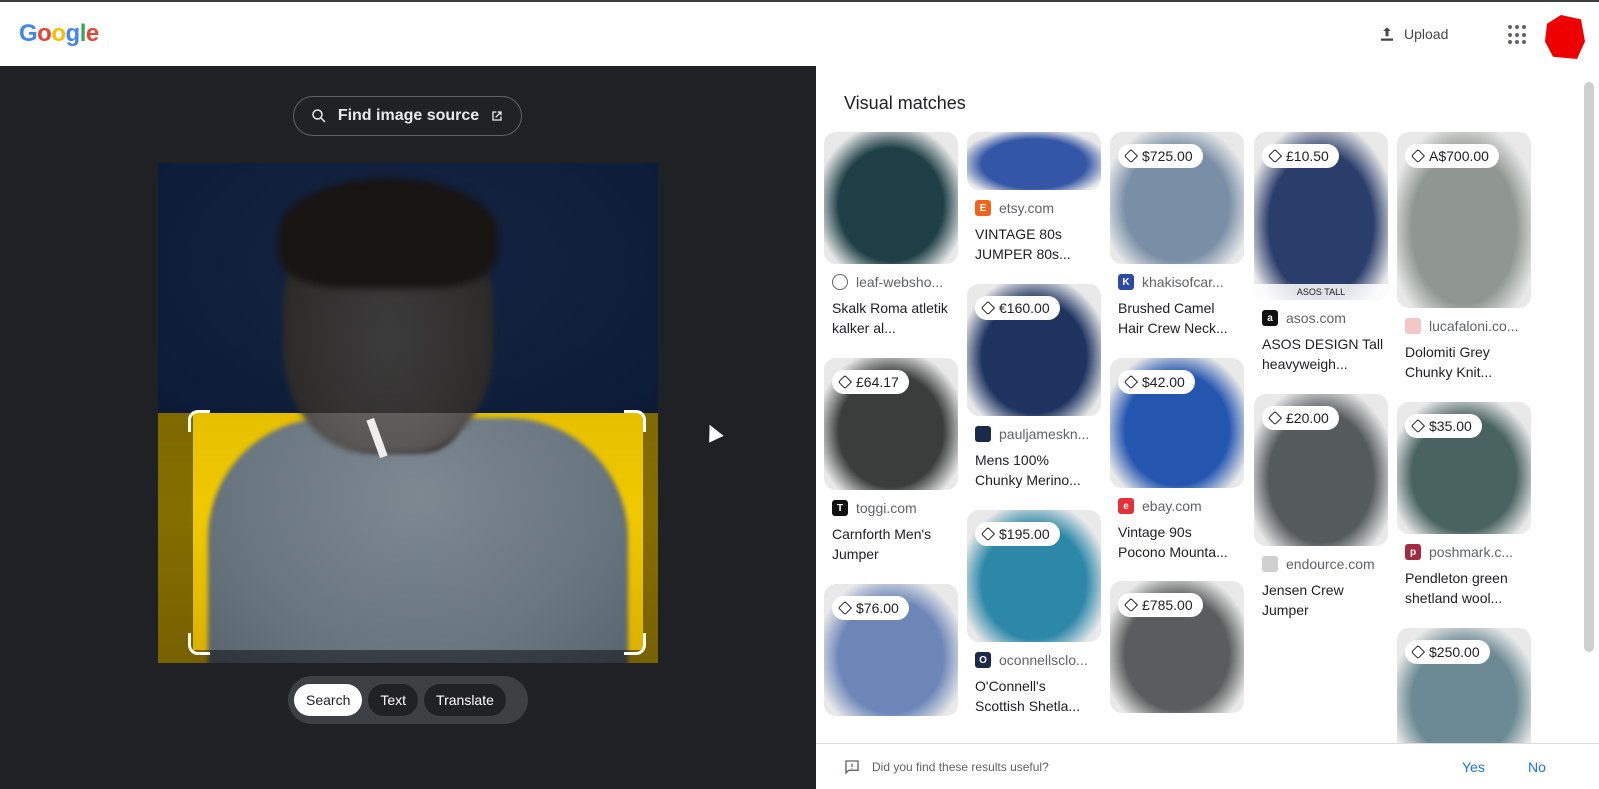 The height and width of the screenshot is (789, 1599). I want to click on feedback-yes-button: Yes, so click(1473, 767).